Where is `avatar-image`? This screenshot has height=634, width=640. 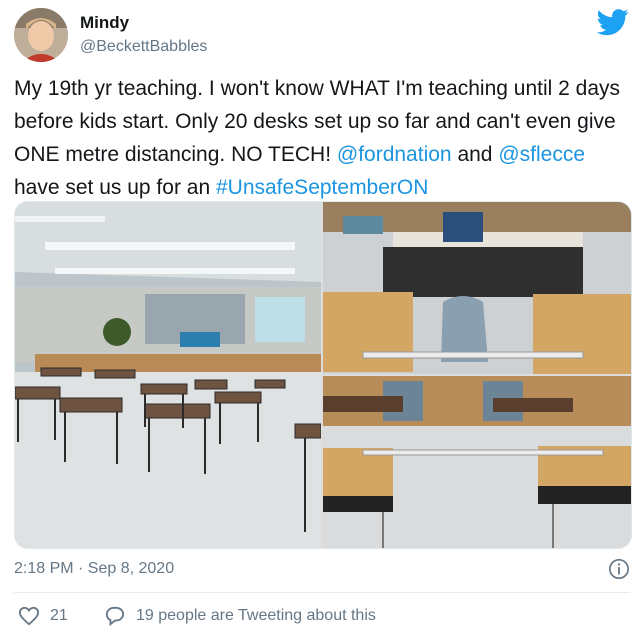 avatar-image is located at coordinates (41, 35).